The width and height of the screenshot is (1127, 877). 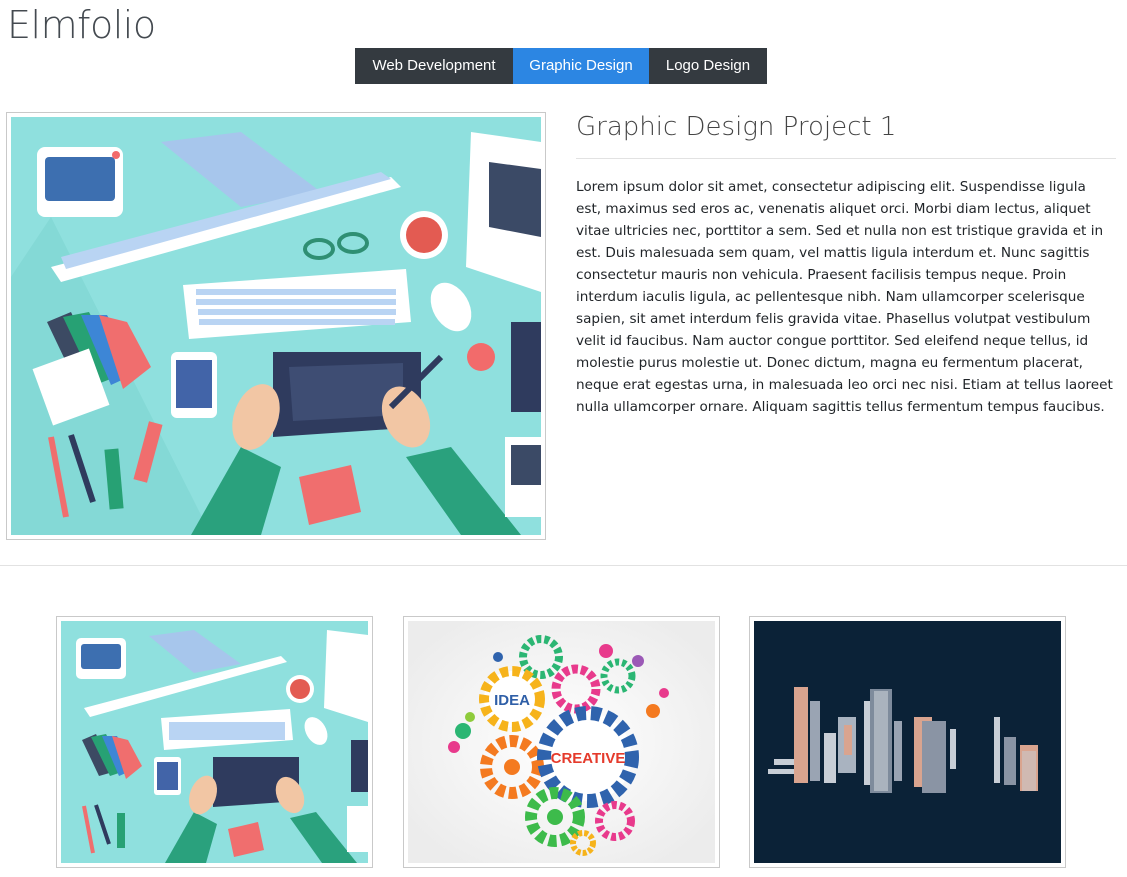 I want to click on gear-label-creative: CREATIVE, so click(x=588, y=758).